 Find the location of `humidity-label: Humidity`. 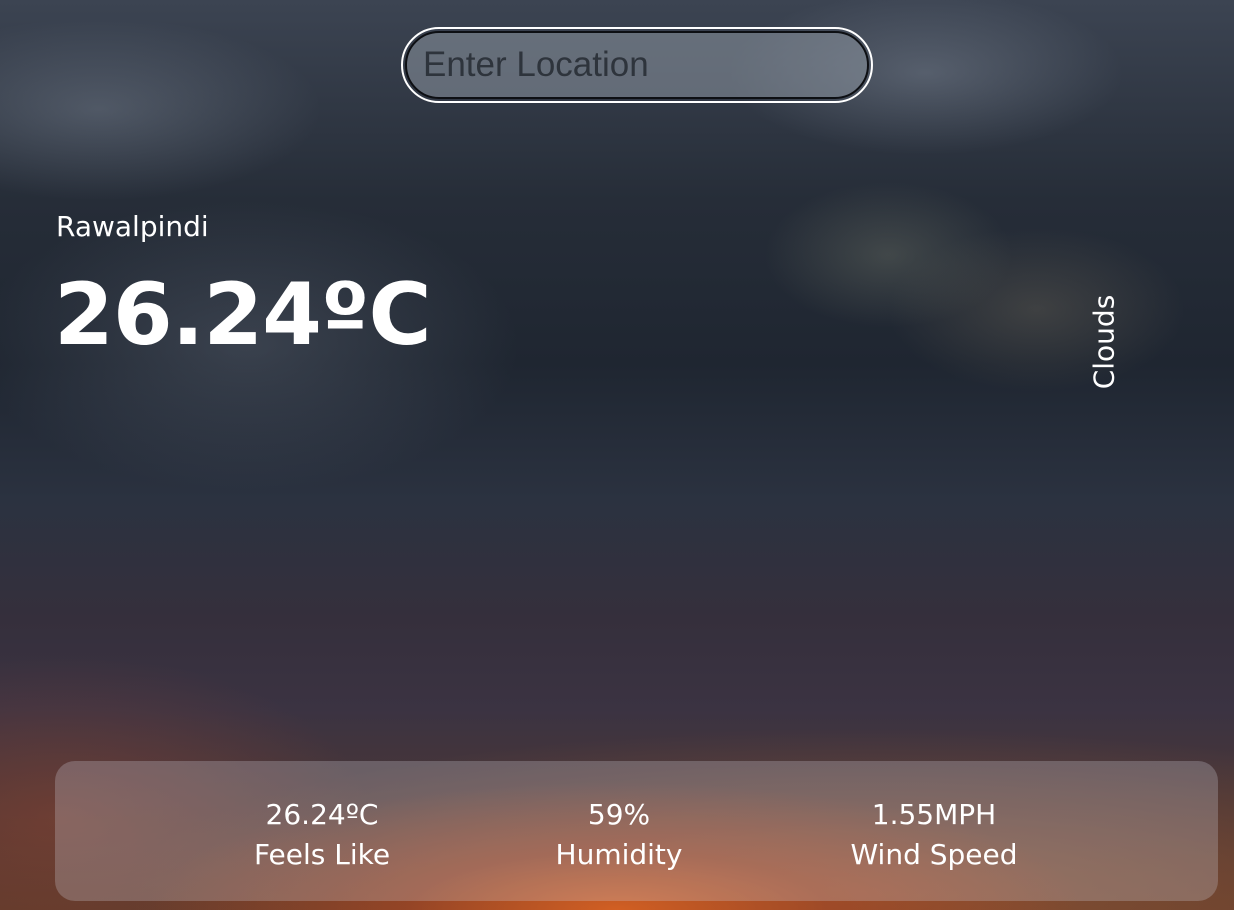

humidity-label: Humidity is located at coordinates (619, 854).